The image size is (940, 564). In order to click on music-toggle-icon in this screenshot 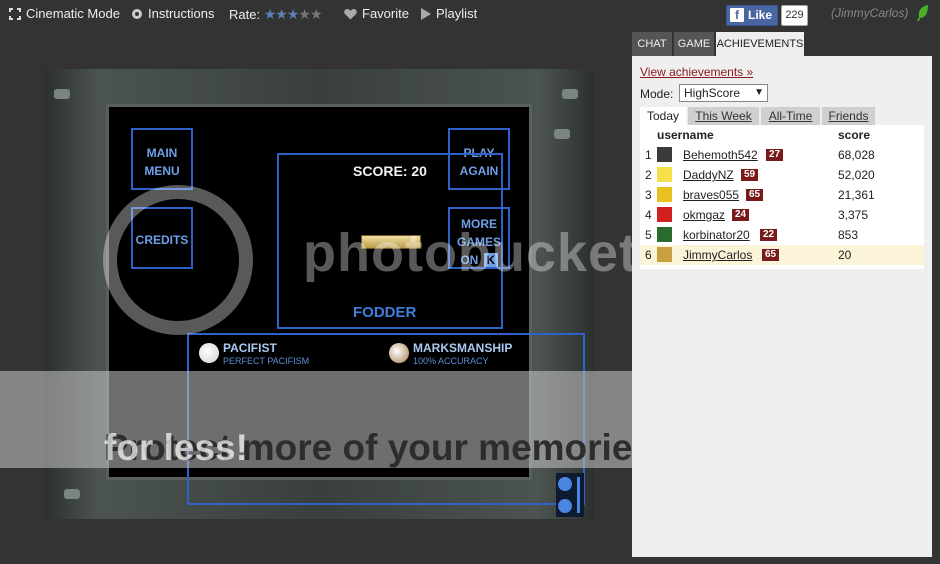, I will do `click(565, 506)`.